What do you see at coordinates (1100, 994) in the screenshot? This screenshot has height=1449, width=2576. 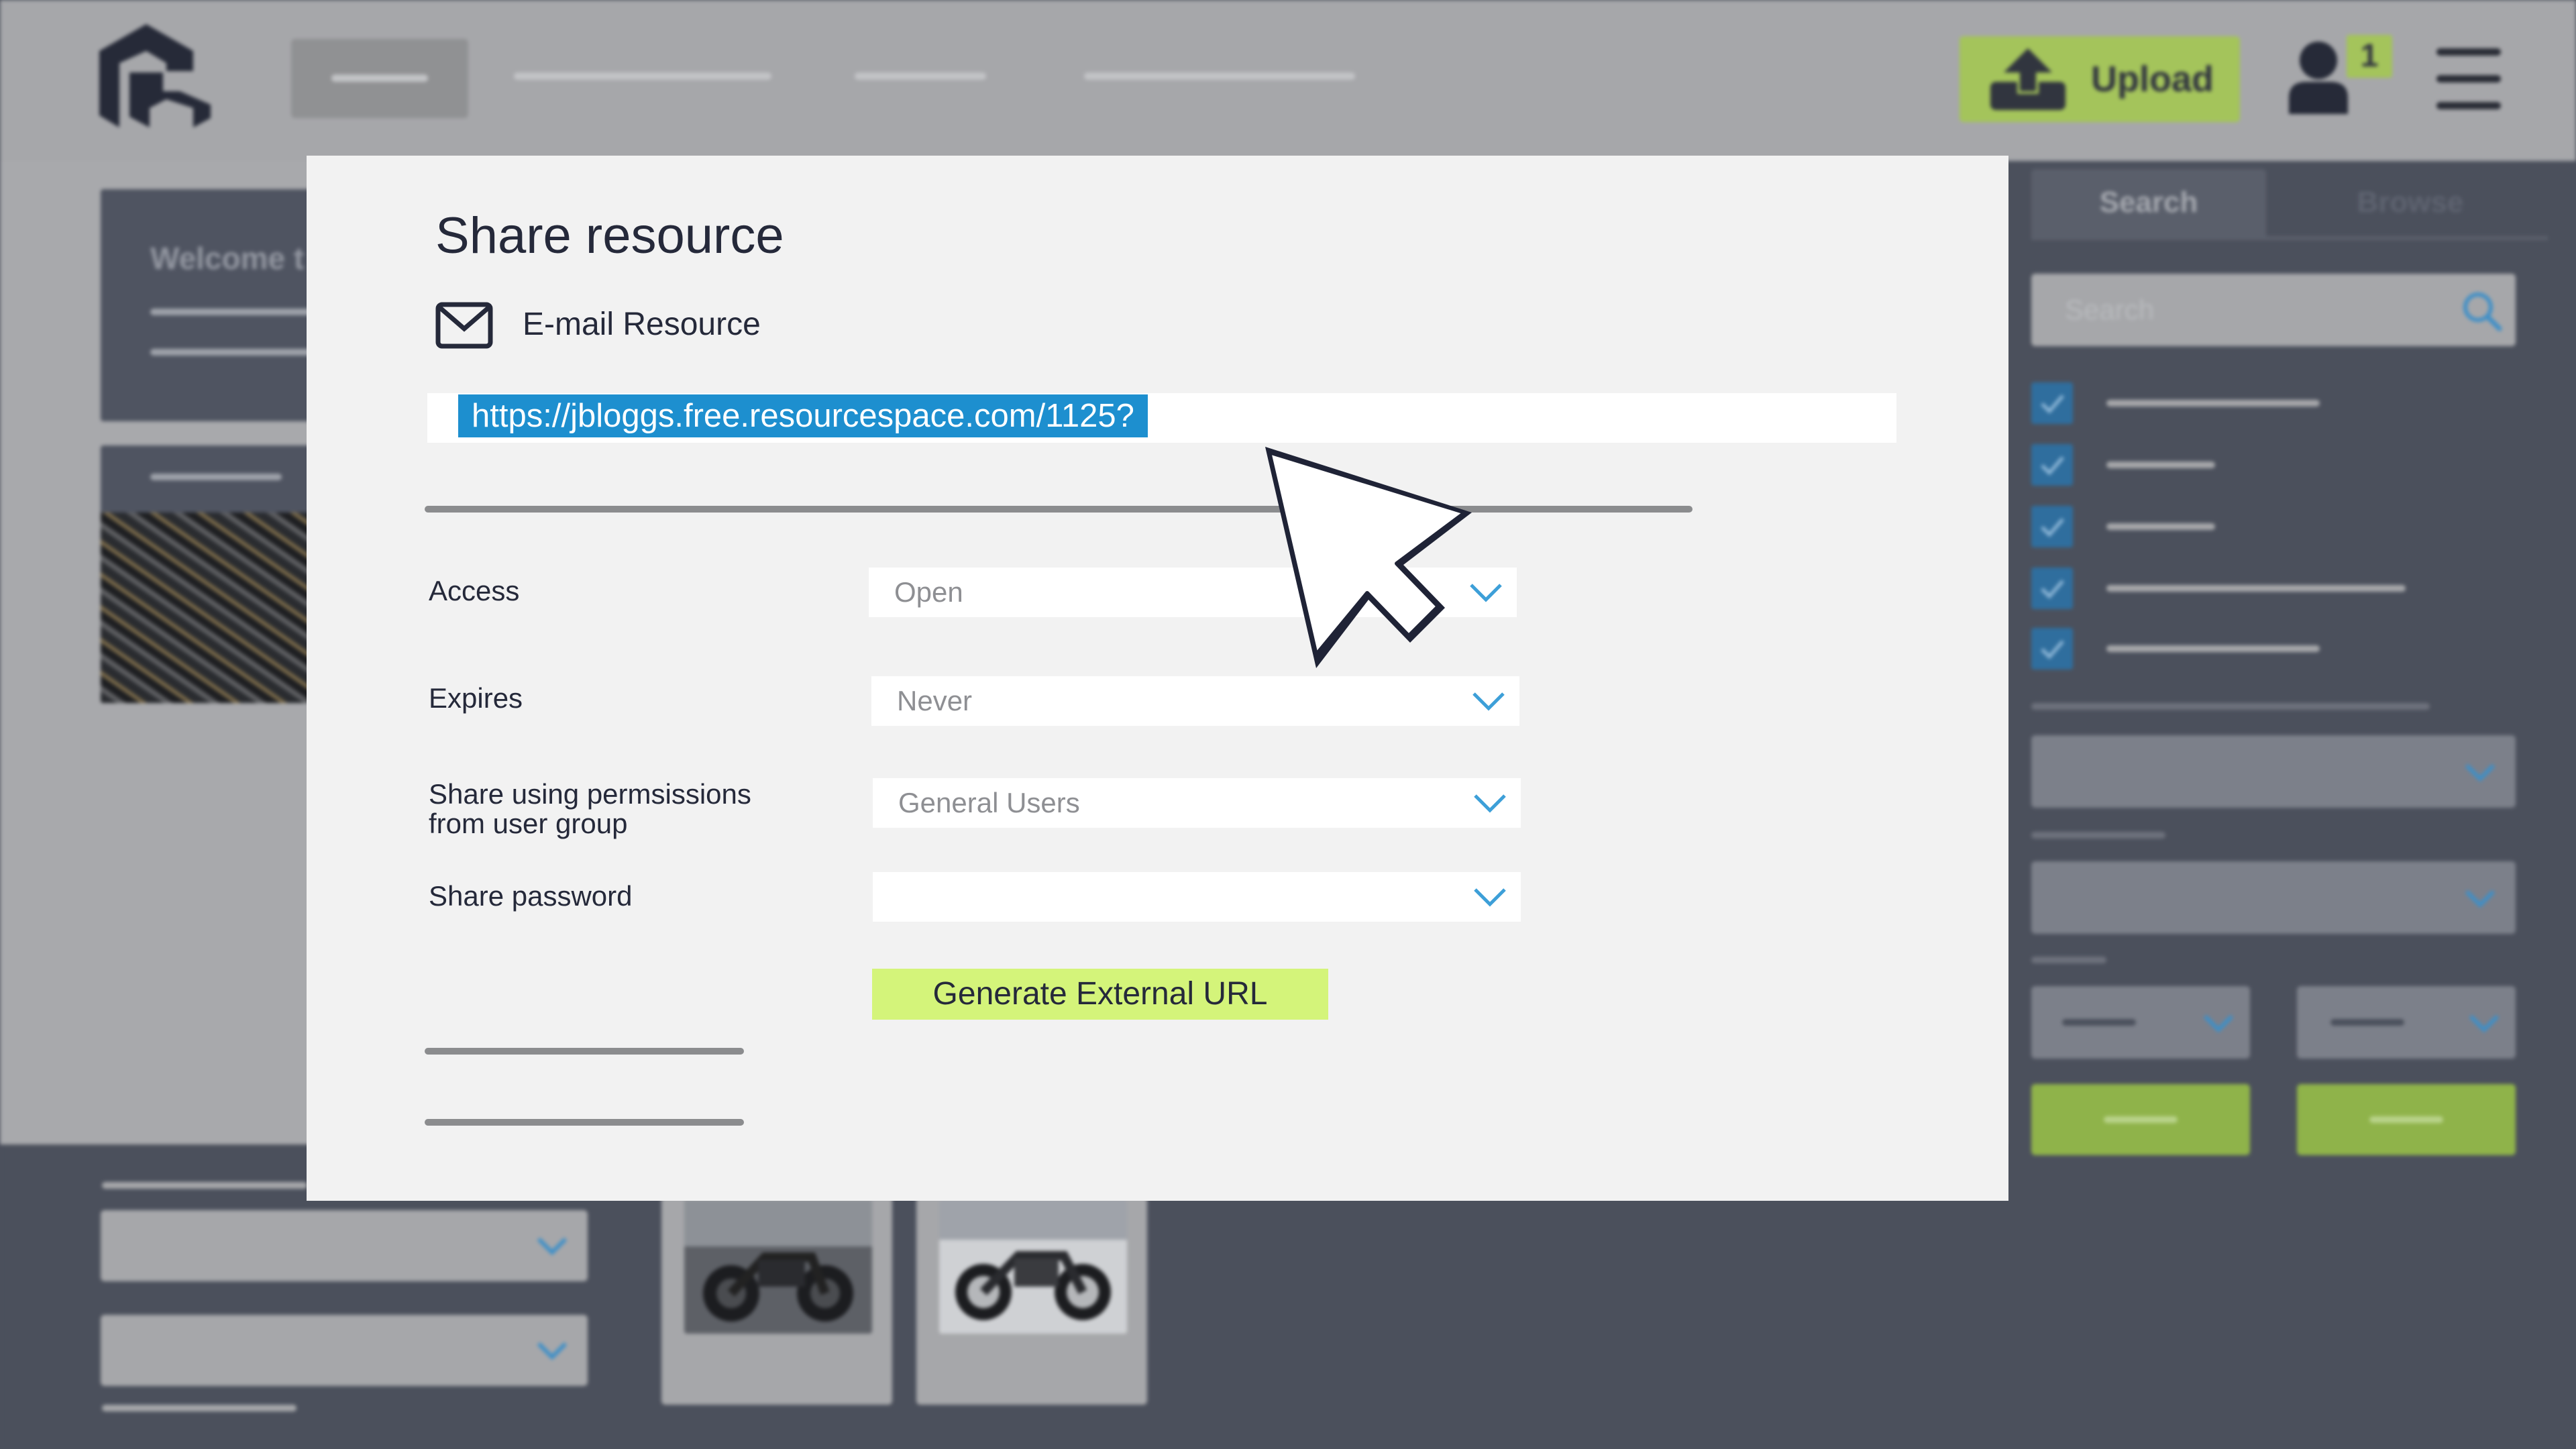 I see `generate-external-url-button: Generate External URL` at bounding box center [1100, 994].